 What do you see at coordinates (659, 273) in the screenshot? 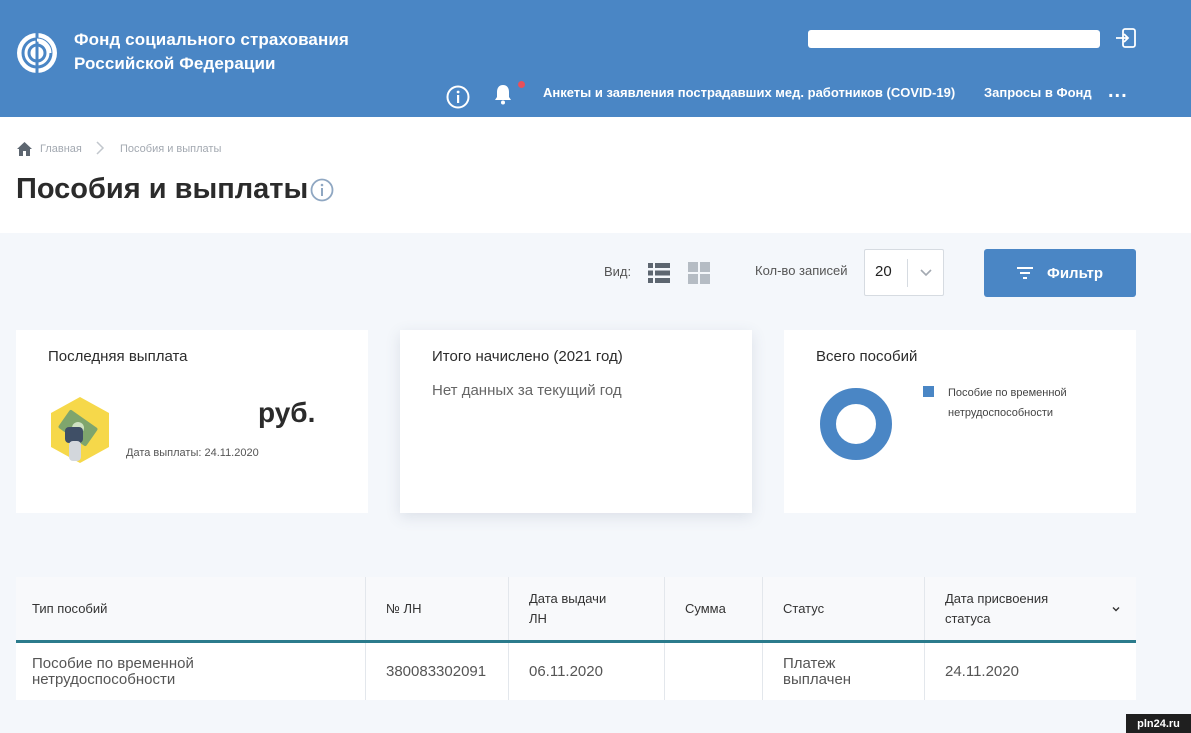
I see `list-view-icon` at bounding box center [659, 273].